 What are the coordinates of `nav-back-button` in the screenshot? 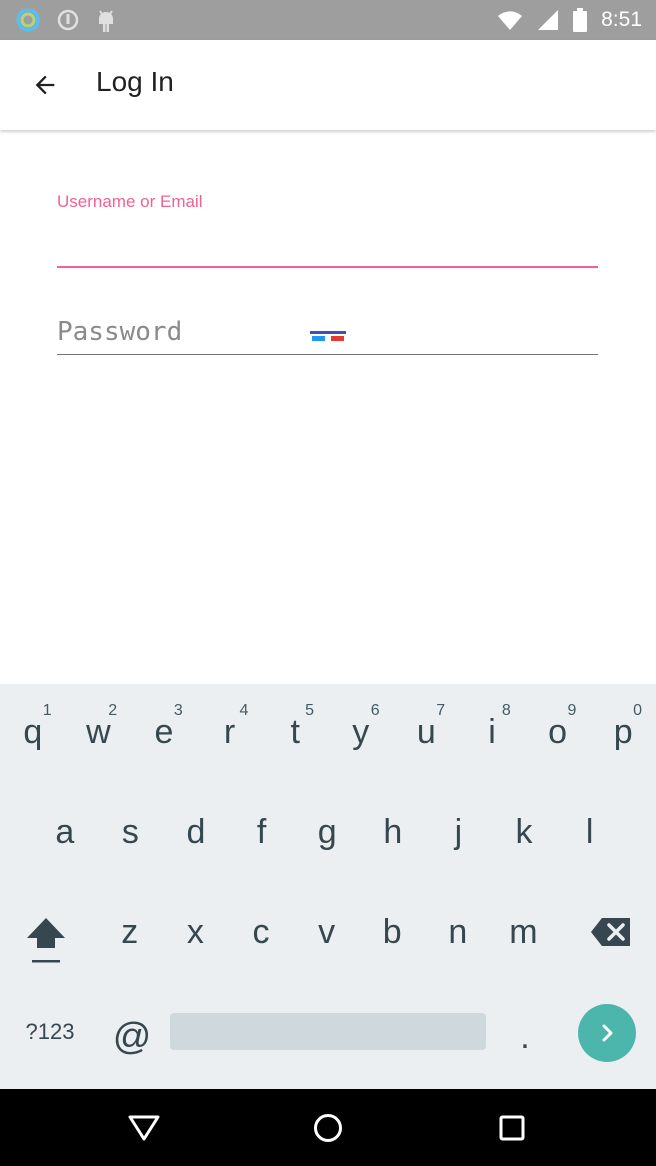 It's located at (144, 1128).